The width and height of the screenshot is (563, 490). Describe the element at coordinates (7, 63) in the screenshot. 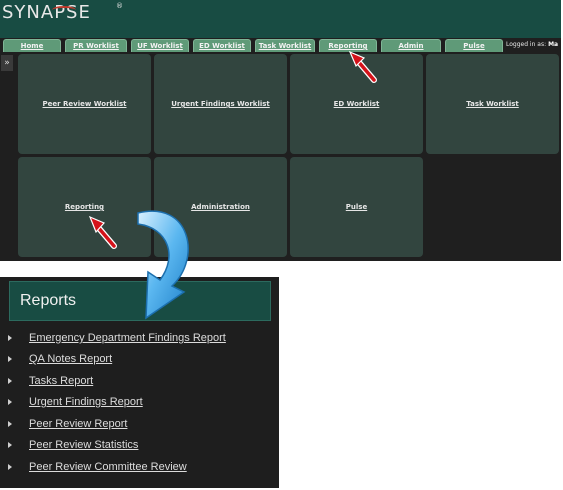

I see `sidebar-expand-icon: »` at that location.